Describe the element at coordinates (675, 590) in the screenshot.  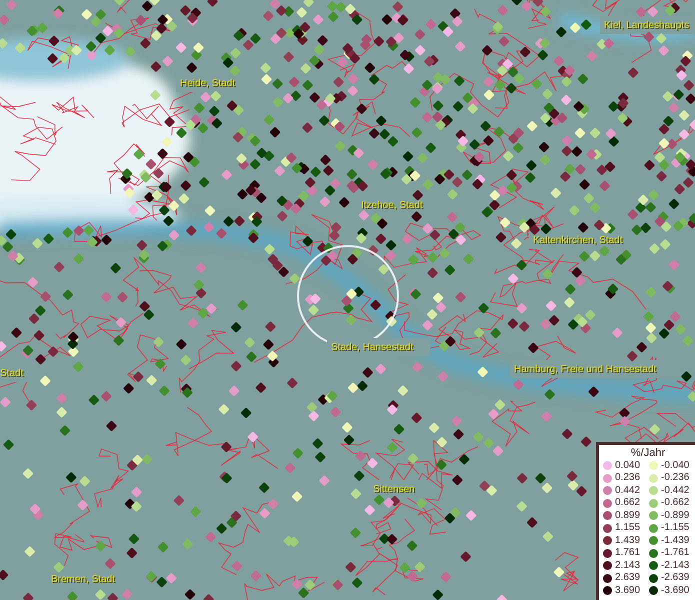
I see `legend-value: -3.690` at that location.